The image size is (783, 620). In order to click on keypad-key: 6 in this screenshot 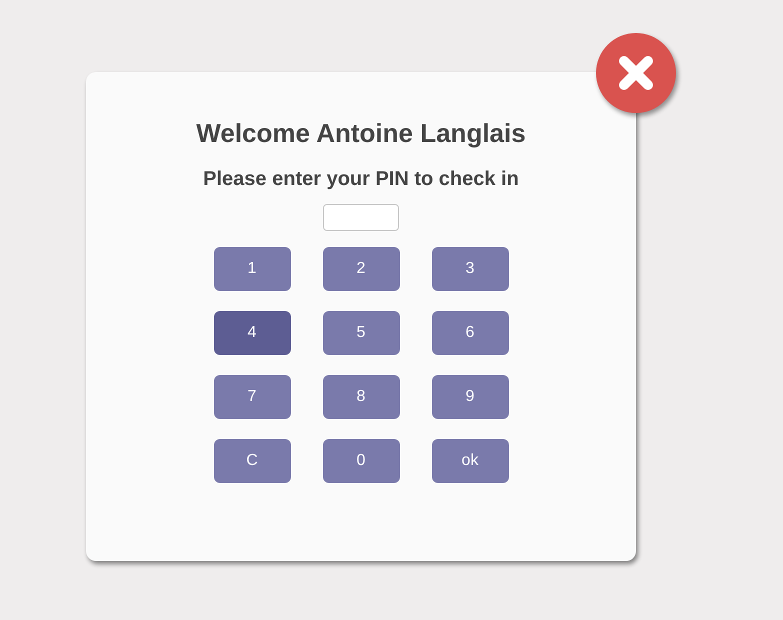, I will do `click(470, 333)`.